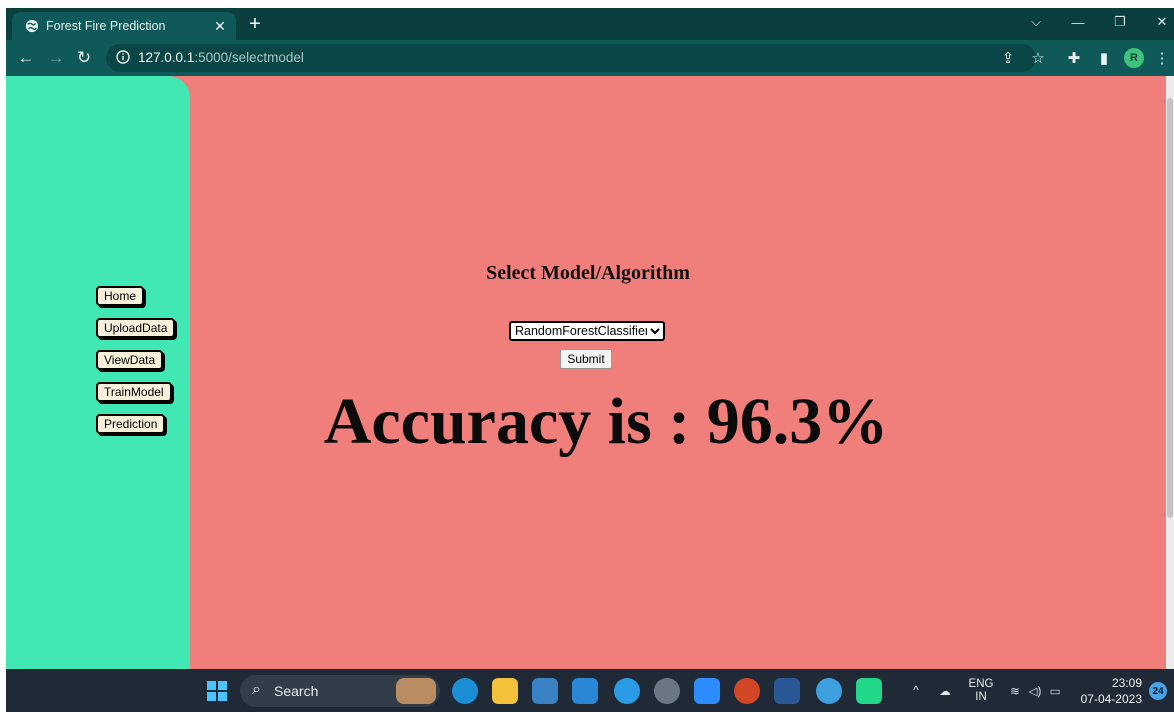 This screenshot has width=1174, height=712. Describe the element at coordinates (747, 691) in the screenshot. I see `powerpoint-icon` at that location.